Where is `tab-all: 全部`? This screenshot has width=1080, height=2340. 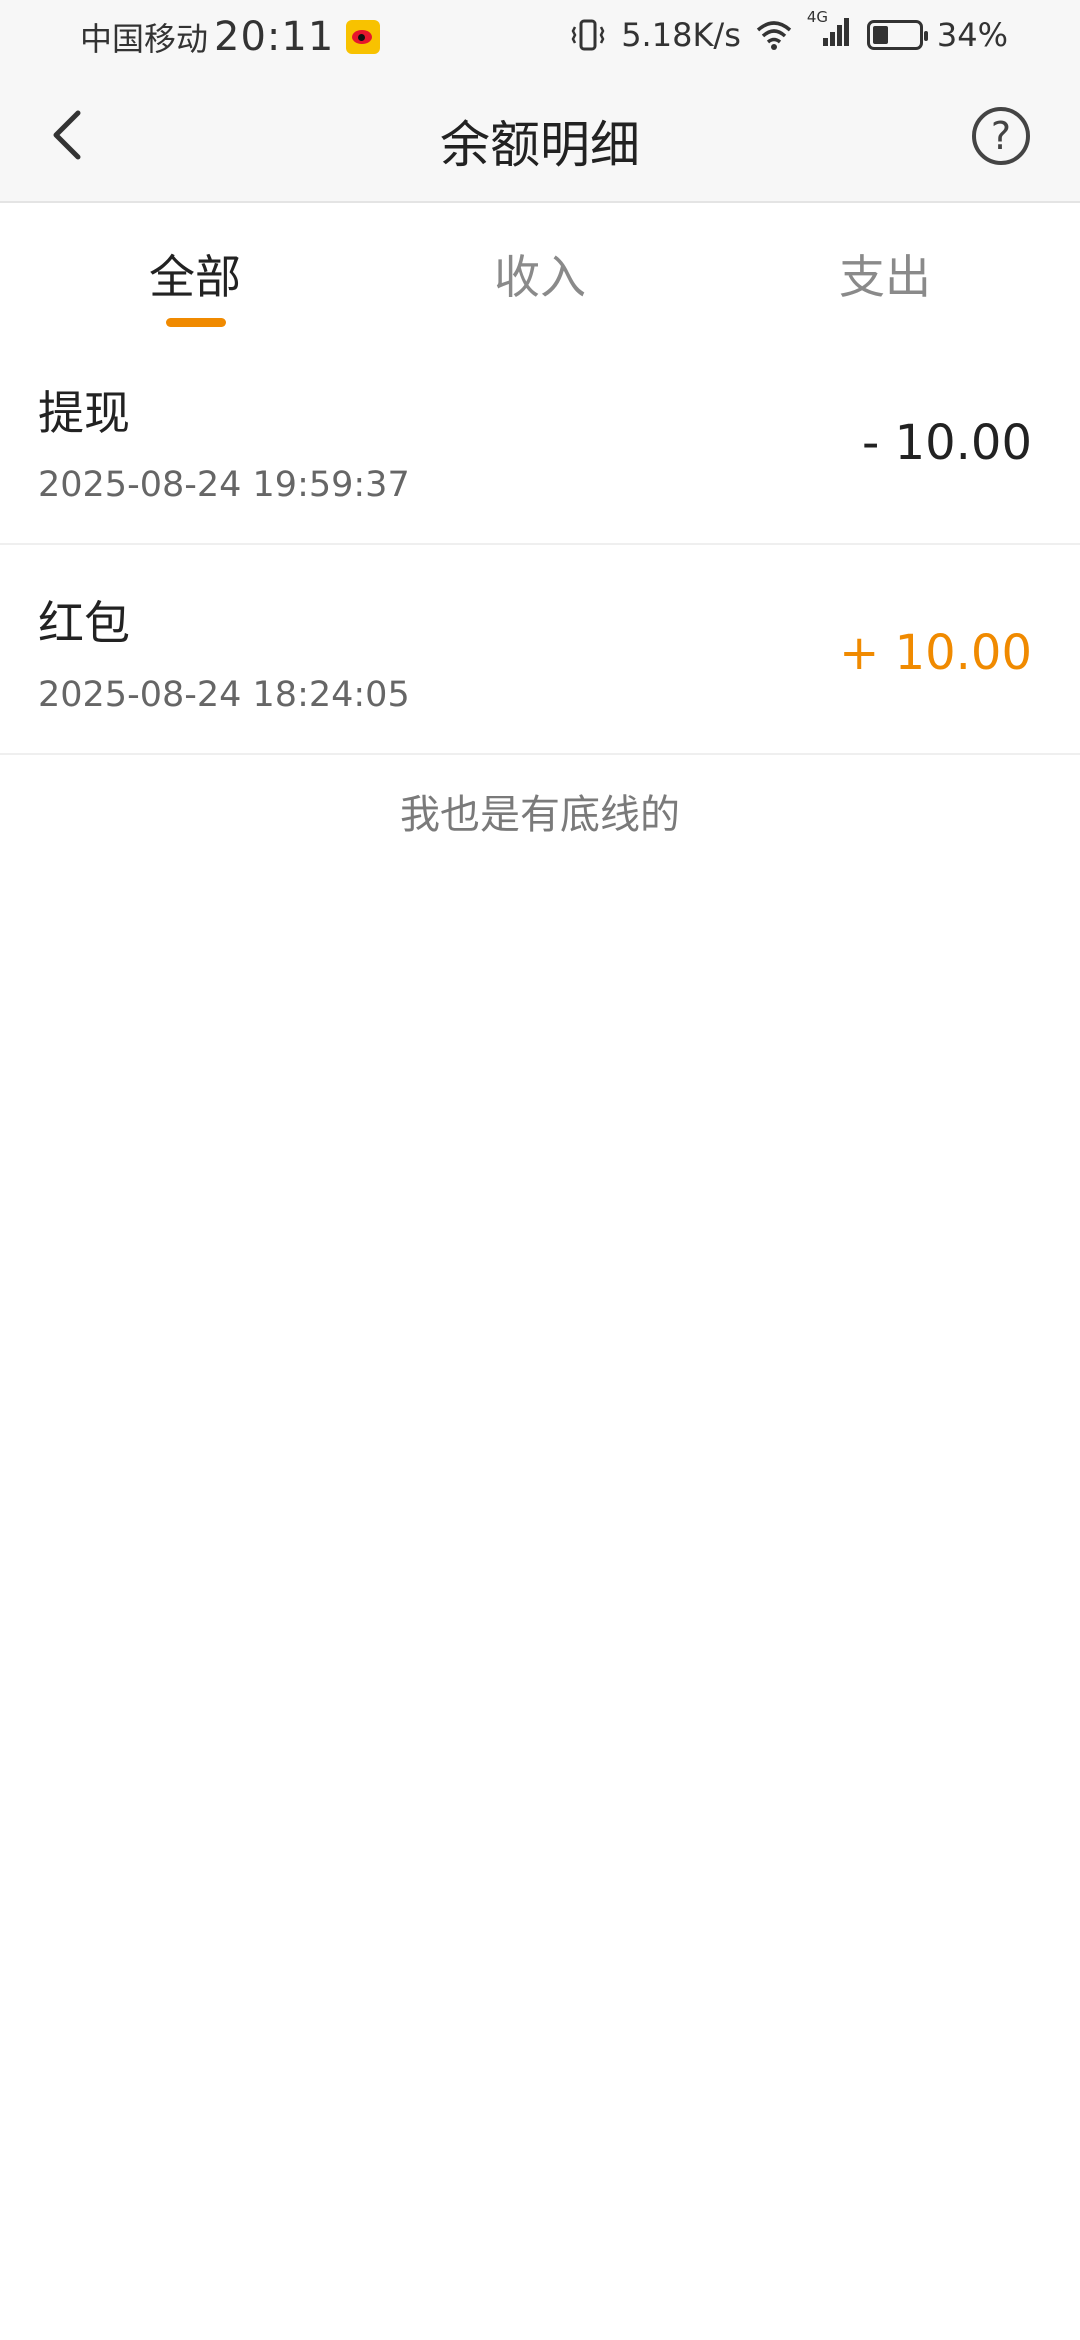 tab-all: 全部 is located at coordinates (195, 274).